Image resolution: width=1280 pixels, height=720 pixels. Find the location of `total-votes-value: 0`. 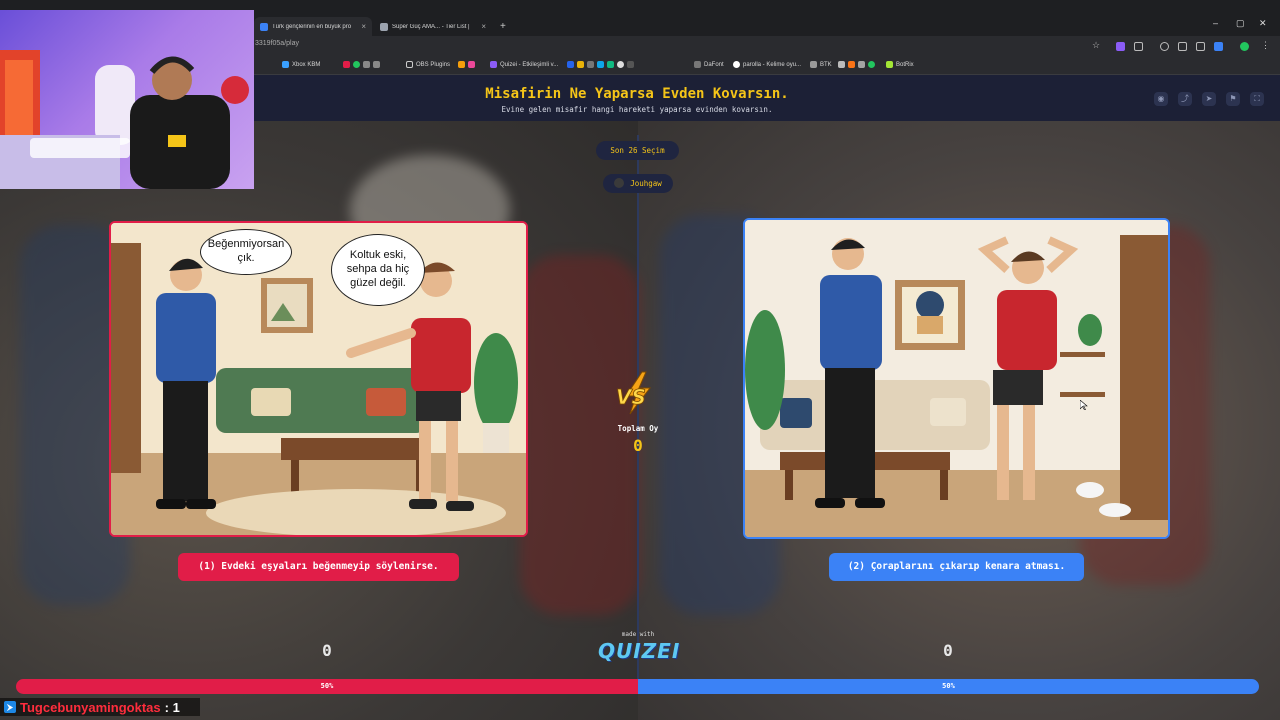

total-votes-value: 0 is located at coordinates (638, 445).